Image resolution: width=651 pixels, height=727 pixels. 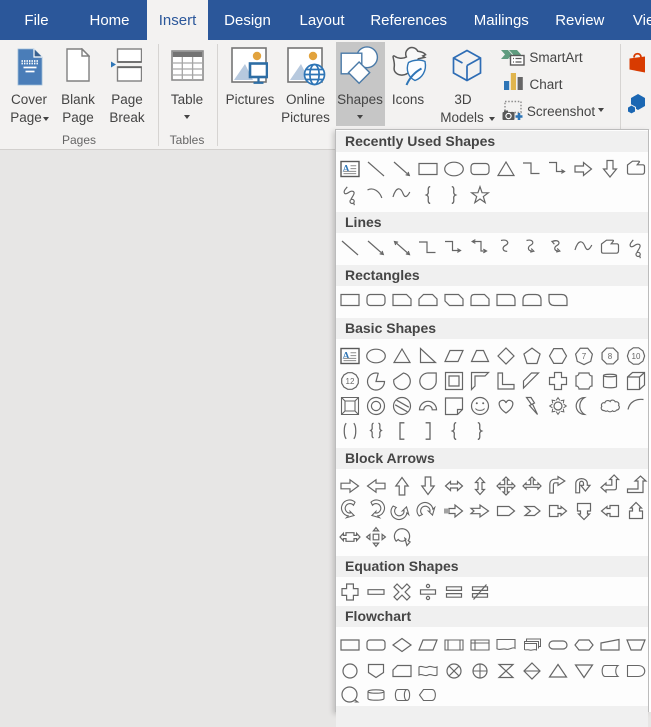 What do you see at coordinates (349, 380) in the screenshot?
I see `svg-text: 12` at bounding box center [349, 380].